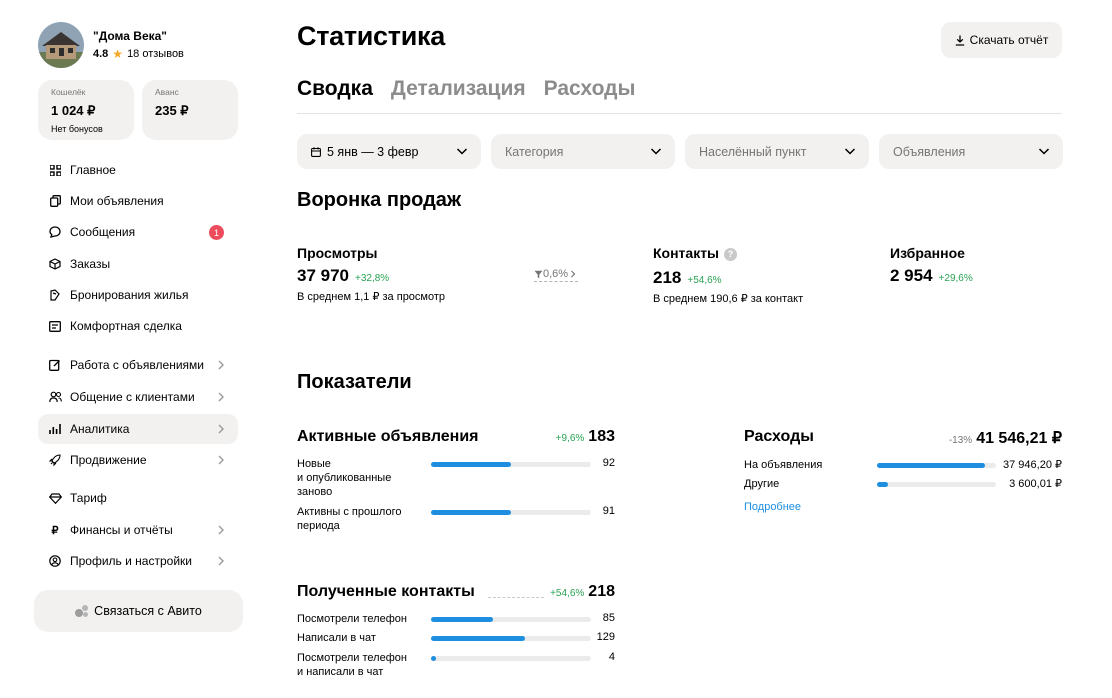 This screenshot has width=1112, height=698. I want to click on active-ads-total: 183, so click(601, 436).